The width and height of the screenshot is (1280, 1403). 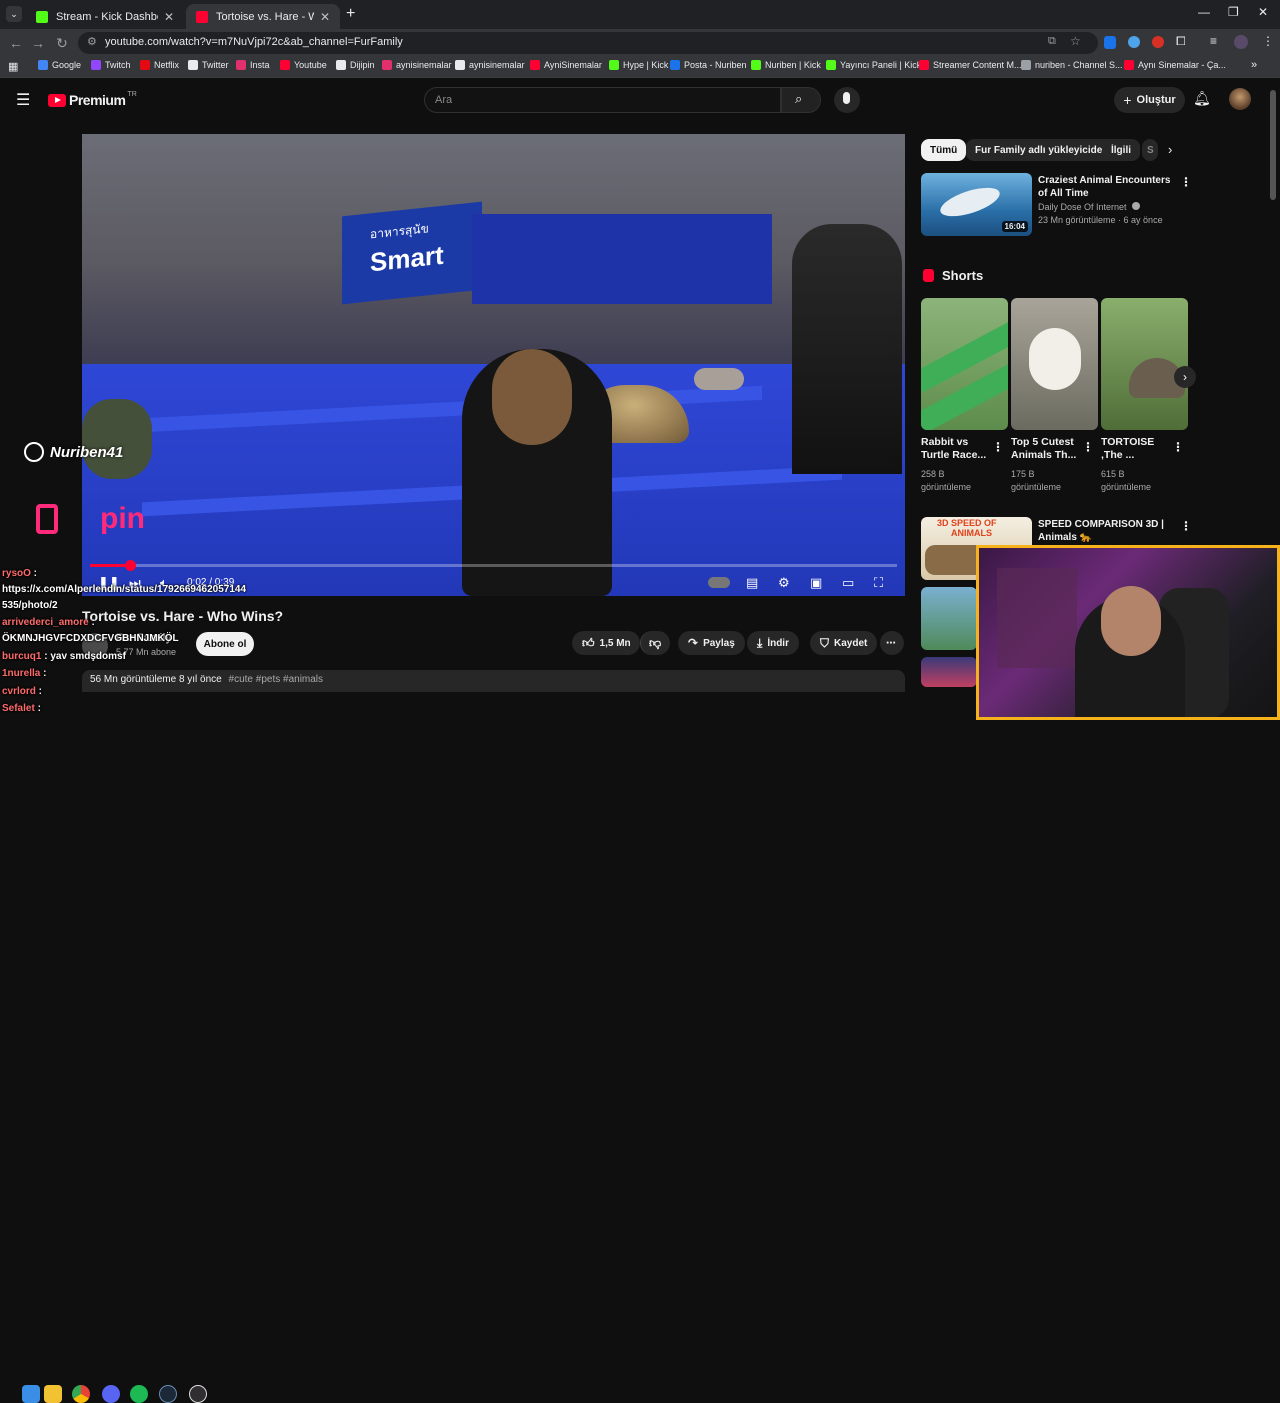 What do you see at coordinates (1273, 145) in the screenshot?
I see `page-scrollbar` at bounding box center [1273, 145].